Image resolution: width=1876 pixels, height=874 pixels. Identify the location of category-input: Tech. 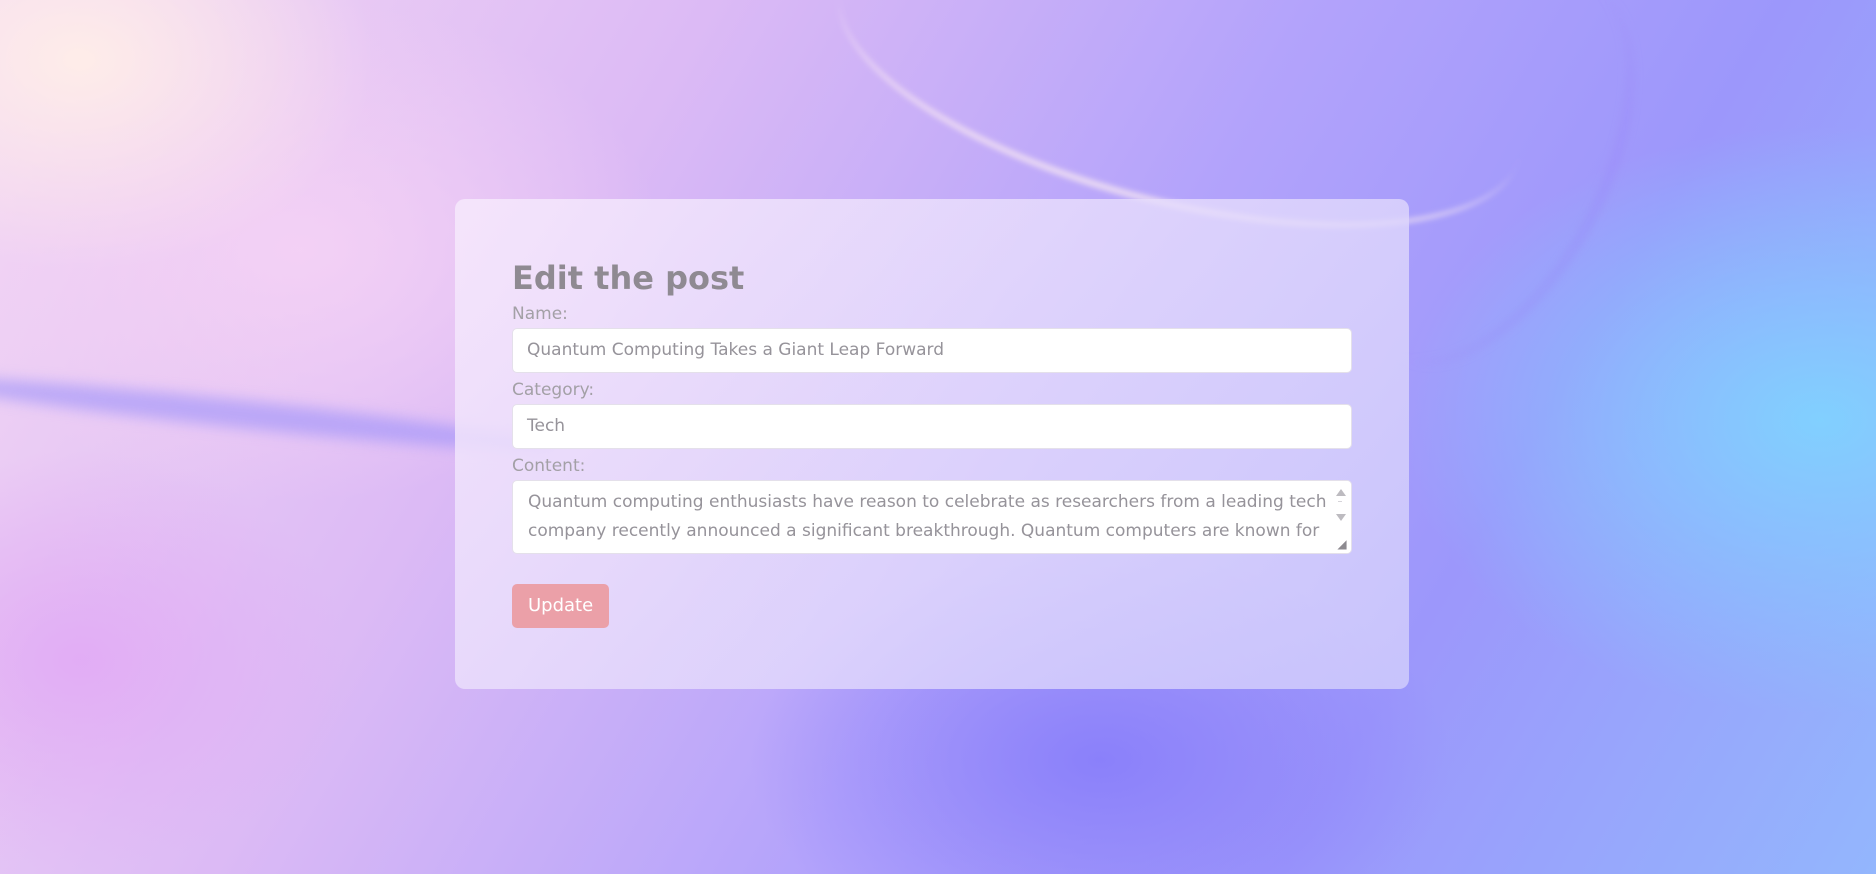
(932, 426).